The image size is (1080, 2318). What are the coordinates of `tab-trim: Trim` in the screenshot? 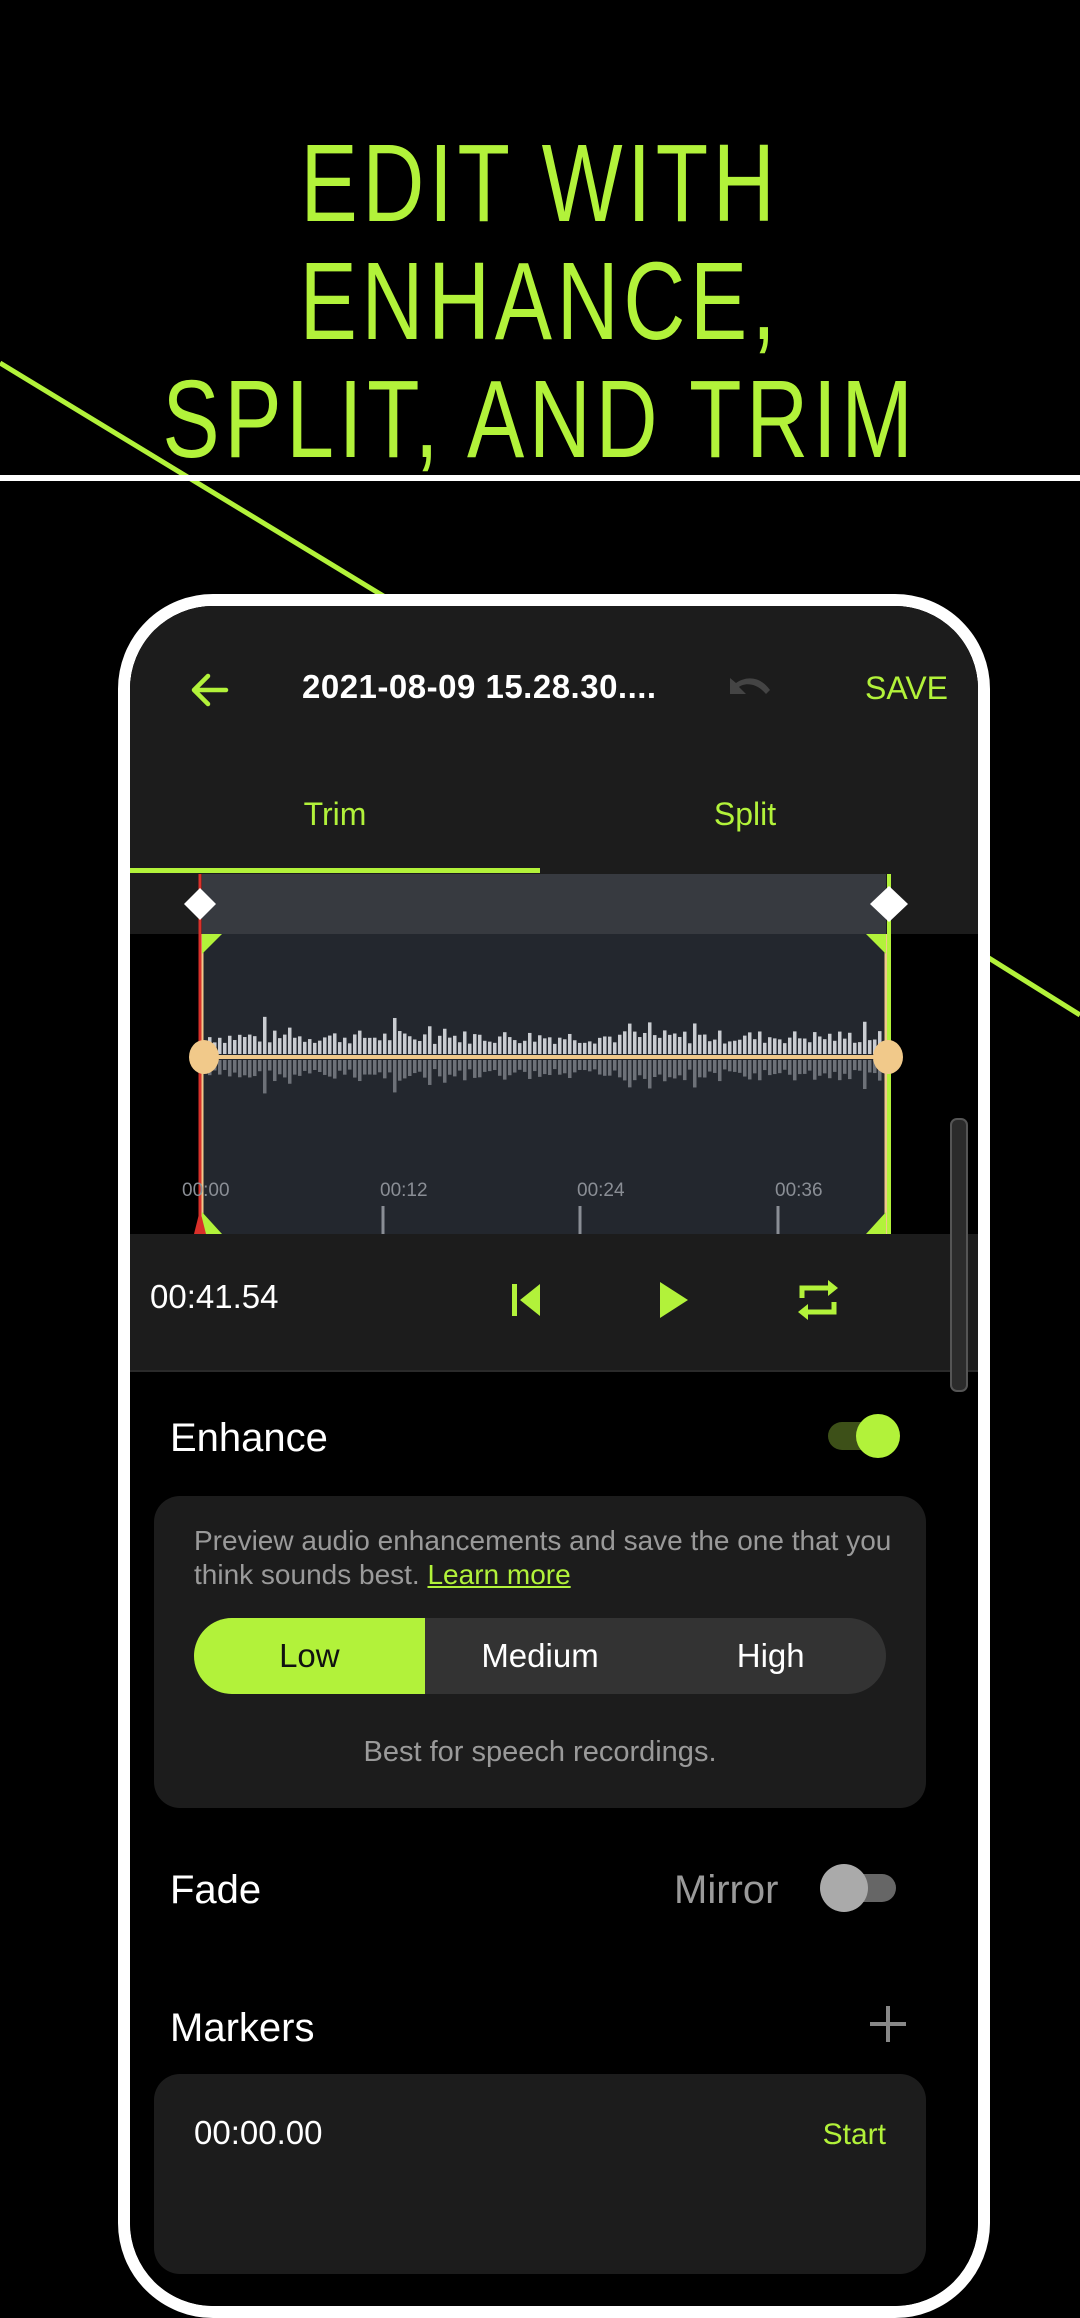 It's located at (335, 814).